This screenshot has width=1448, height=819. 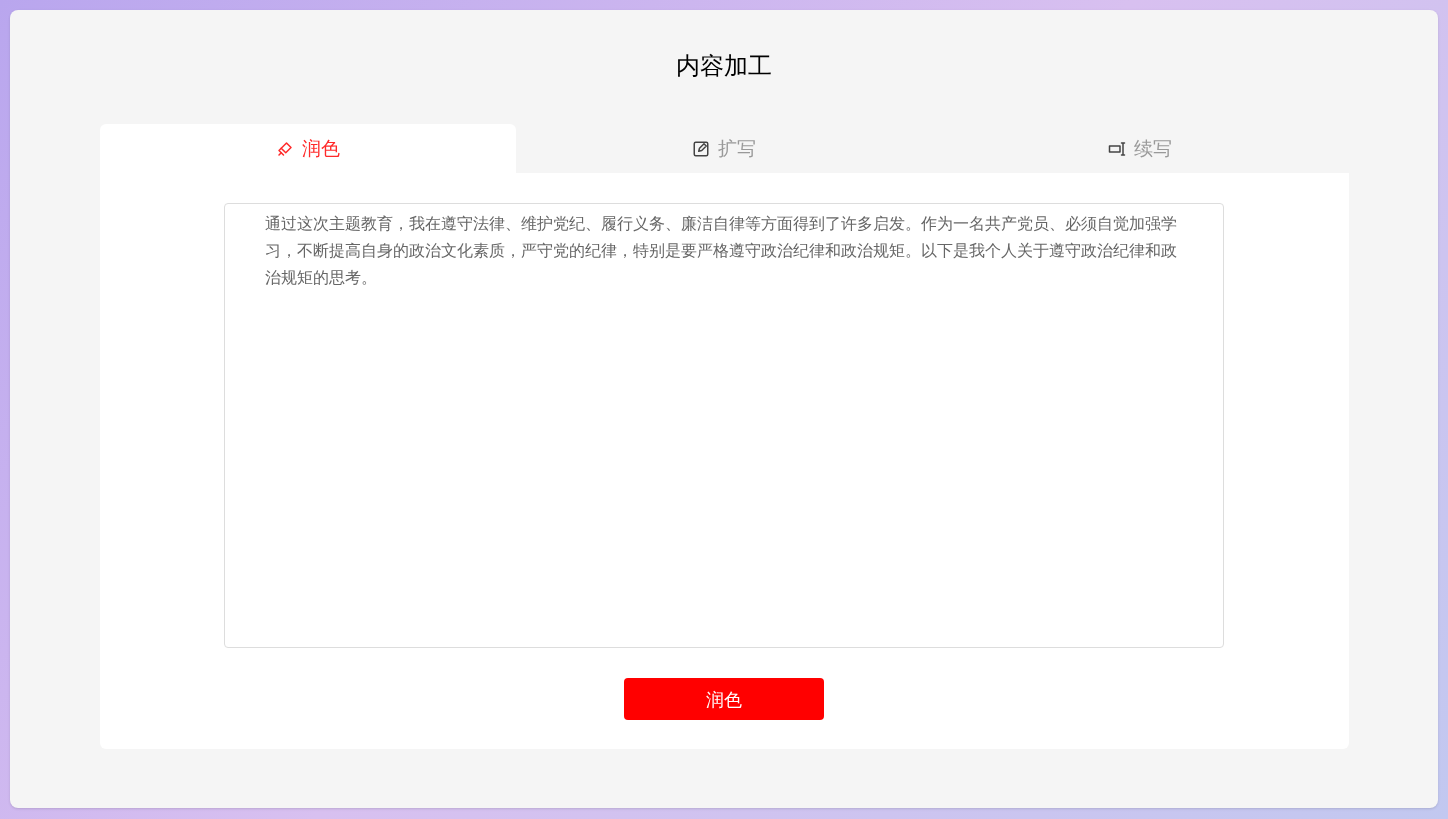 What do you see at coordinates (284, 148) in the screenshot?
I see `brush-icon` at bounding box center [284, 148].